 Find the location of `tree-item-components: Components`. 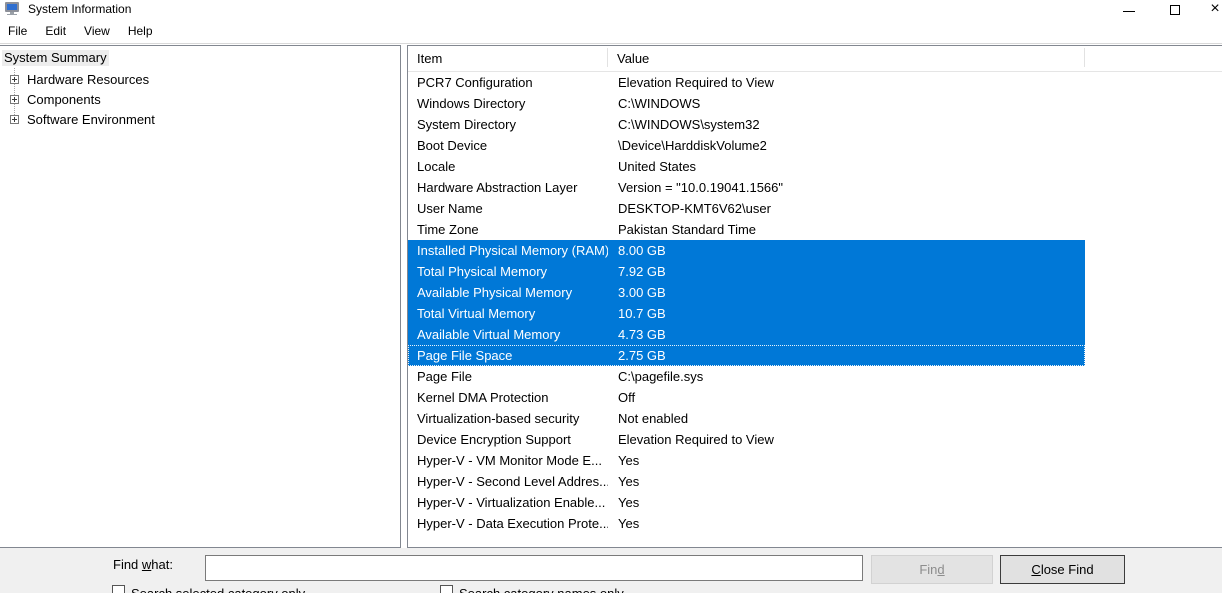

tree-item-components: Components is located at coordinates (200, 100).